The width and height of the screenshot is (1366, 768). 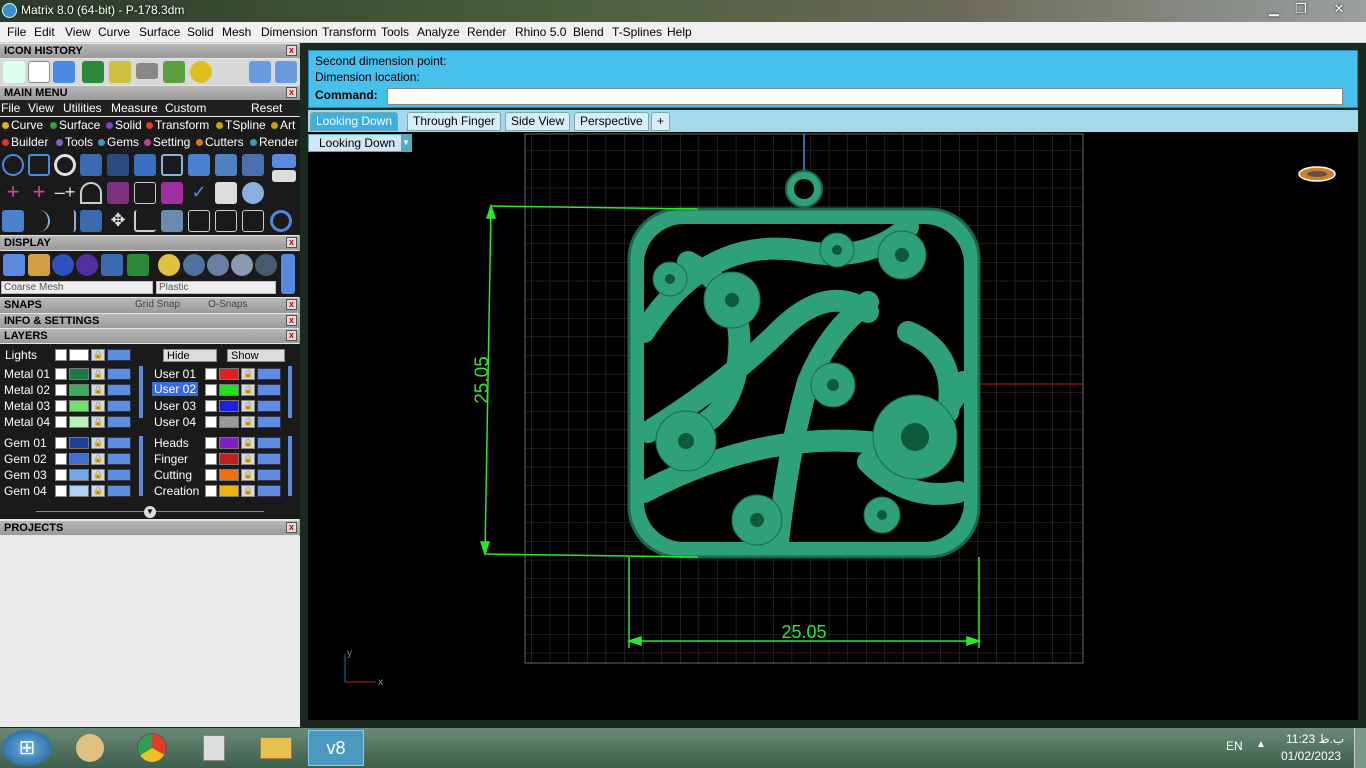 I want to click on tab-side-view: Side View, so click(x=538, y=121).